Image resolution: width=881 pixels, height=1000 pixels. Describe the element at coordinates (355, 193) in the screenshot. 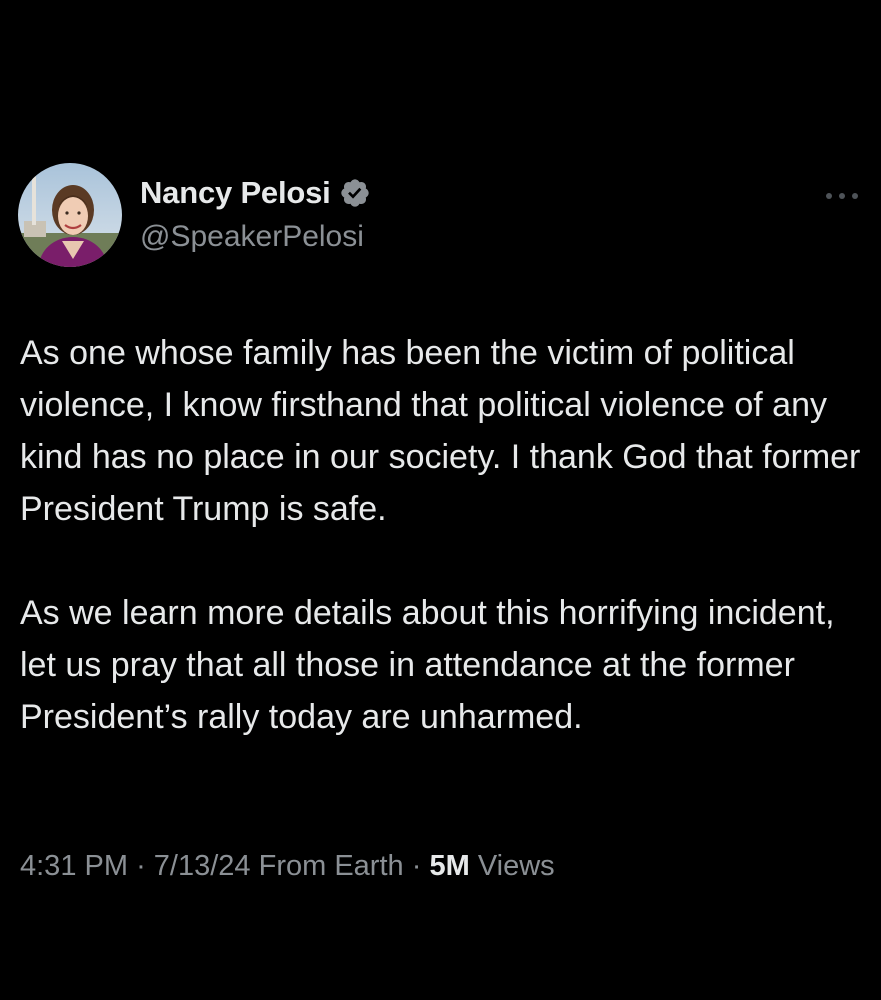

I see `verified-badge-icon` at that location.